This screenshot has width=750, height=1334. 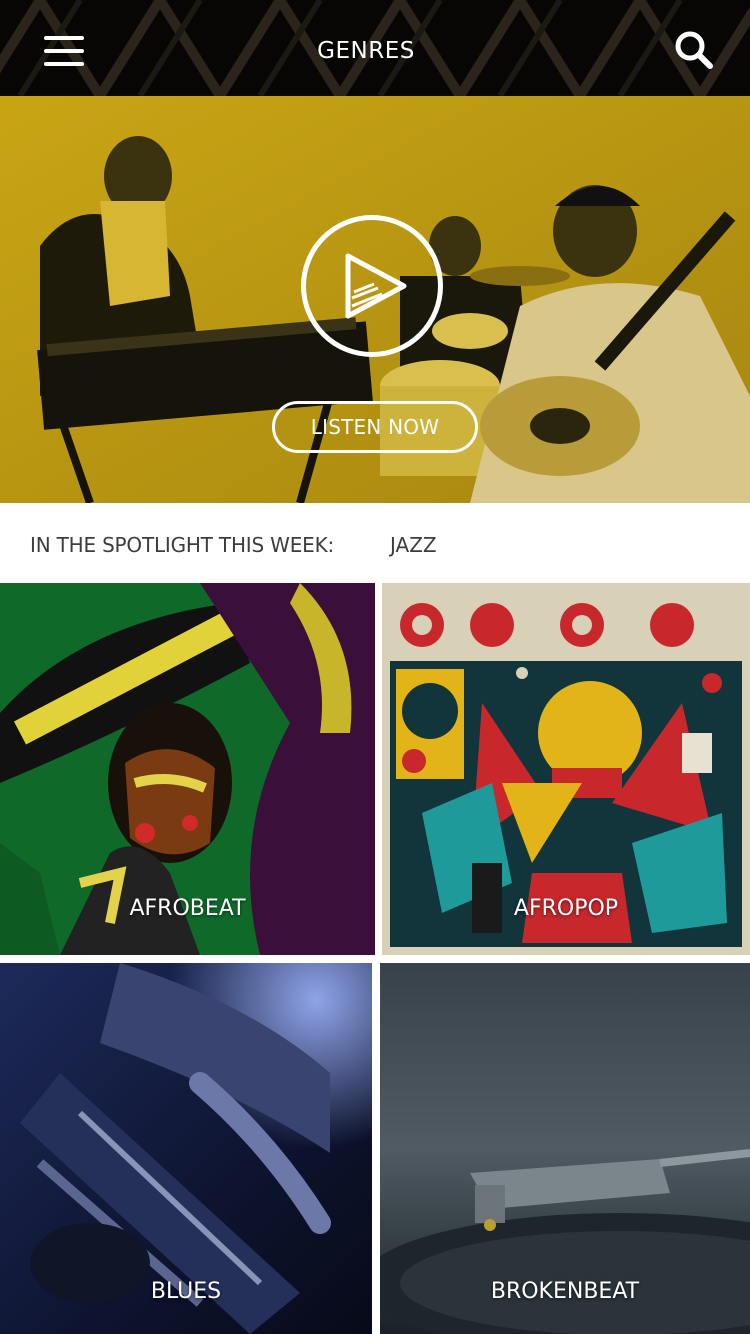 I want to click on spotlight-bar: IN THE SPOTLIGHT THIS WEEK: JAZZ, so click(x=375, y=543).